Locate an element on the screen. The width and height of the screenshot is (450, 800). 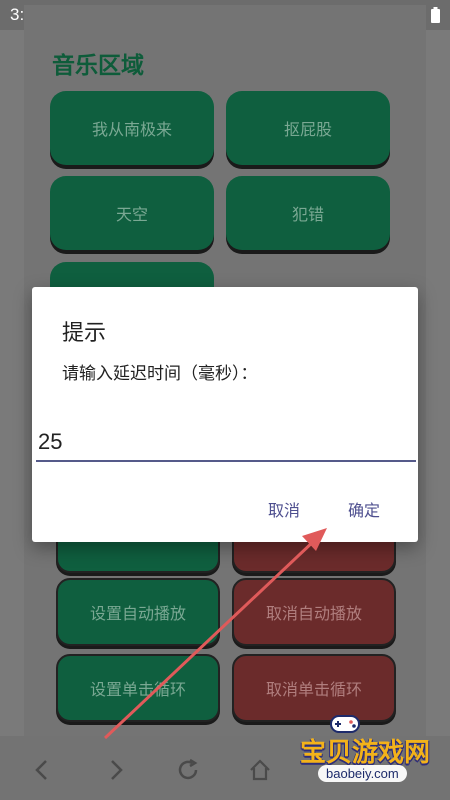
music-button-3: 天空 is located at coordinates (132, 213).